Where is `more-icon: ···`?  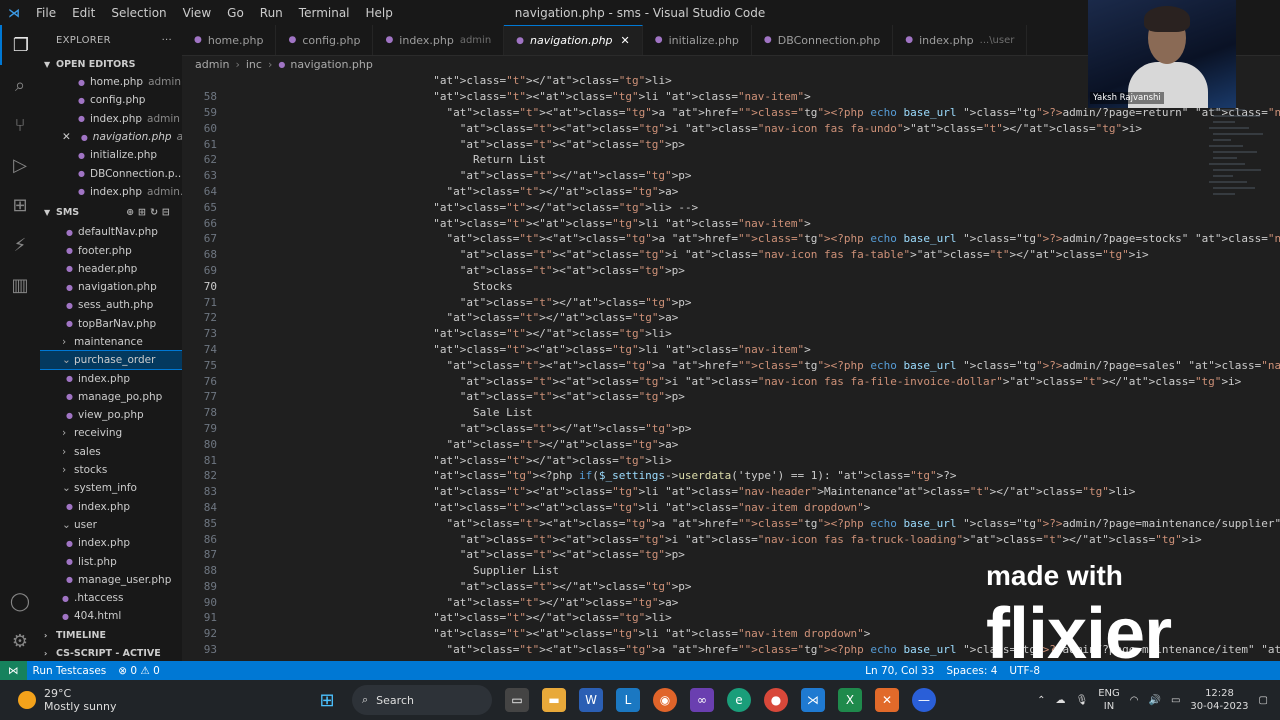
more-icon: ··· is located at coordinates (167, 40).